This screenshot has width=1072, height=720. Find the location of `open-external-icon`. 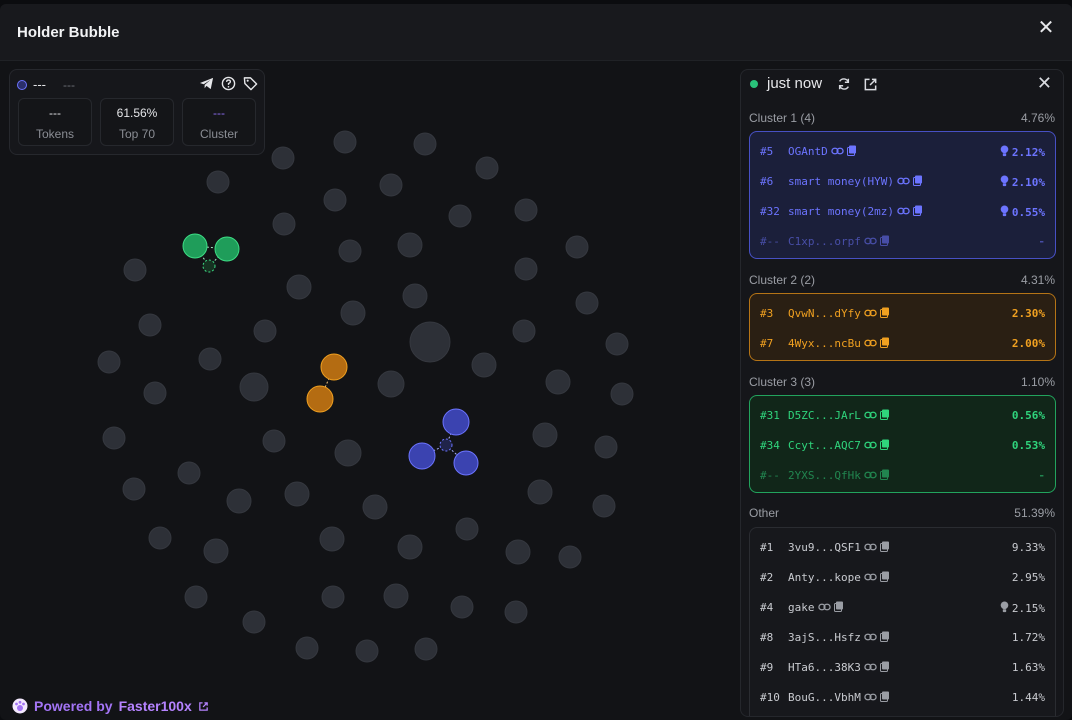

open-external-icon is located at coordinates (870, 84).